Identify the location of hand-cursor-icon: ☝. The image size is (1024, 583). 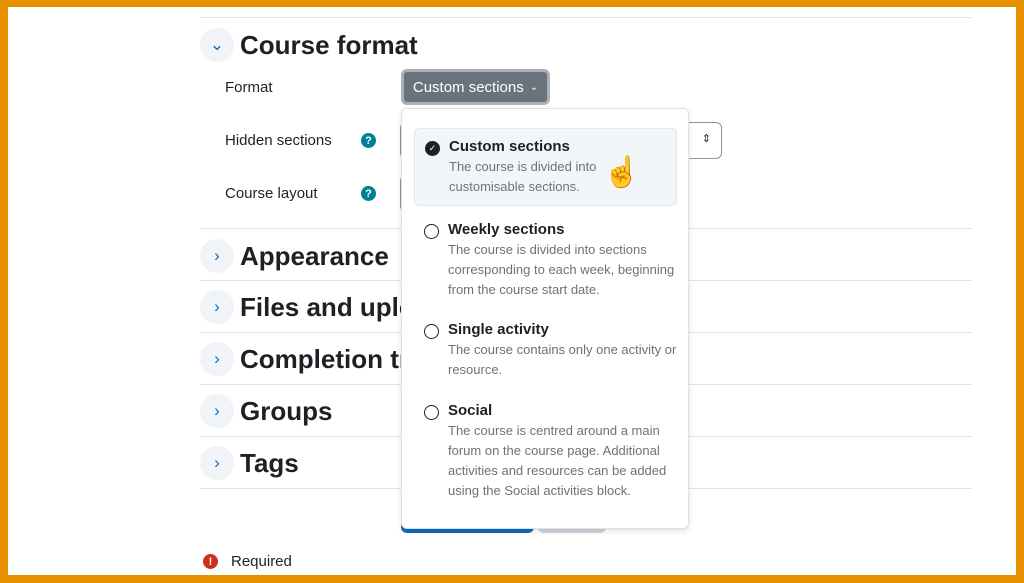
(622, 172).